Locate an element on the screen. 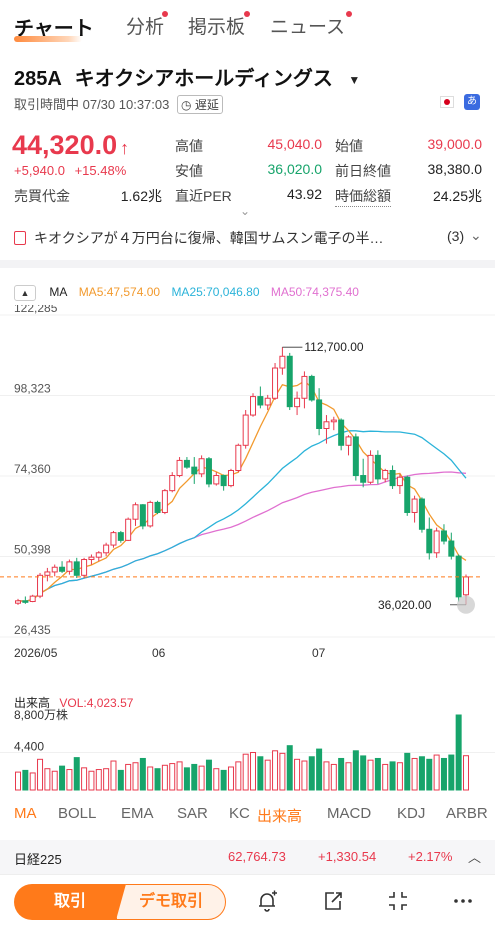  open-label: 始値 is located at coordinates (349, 146).